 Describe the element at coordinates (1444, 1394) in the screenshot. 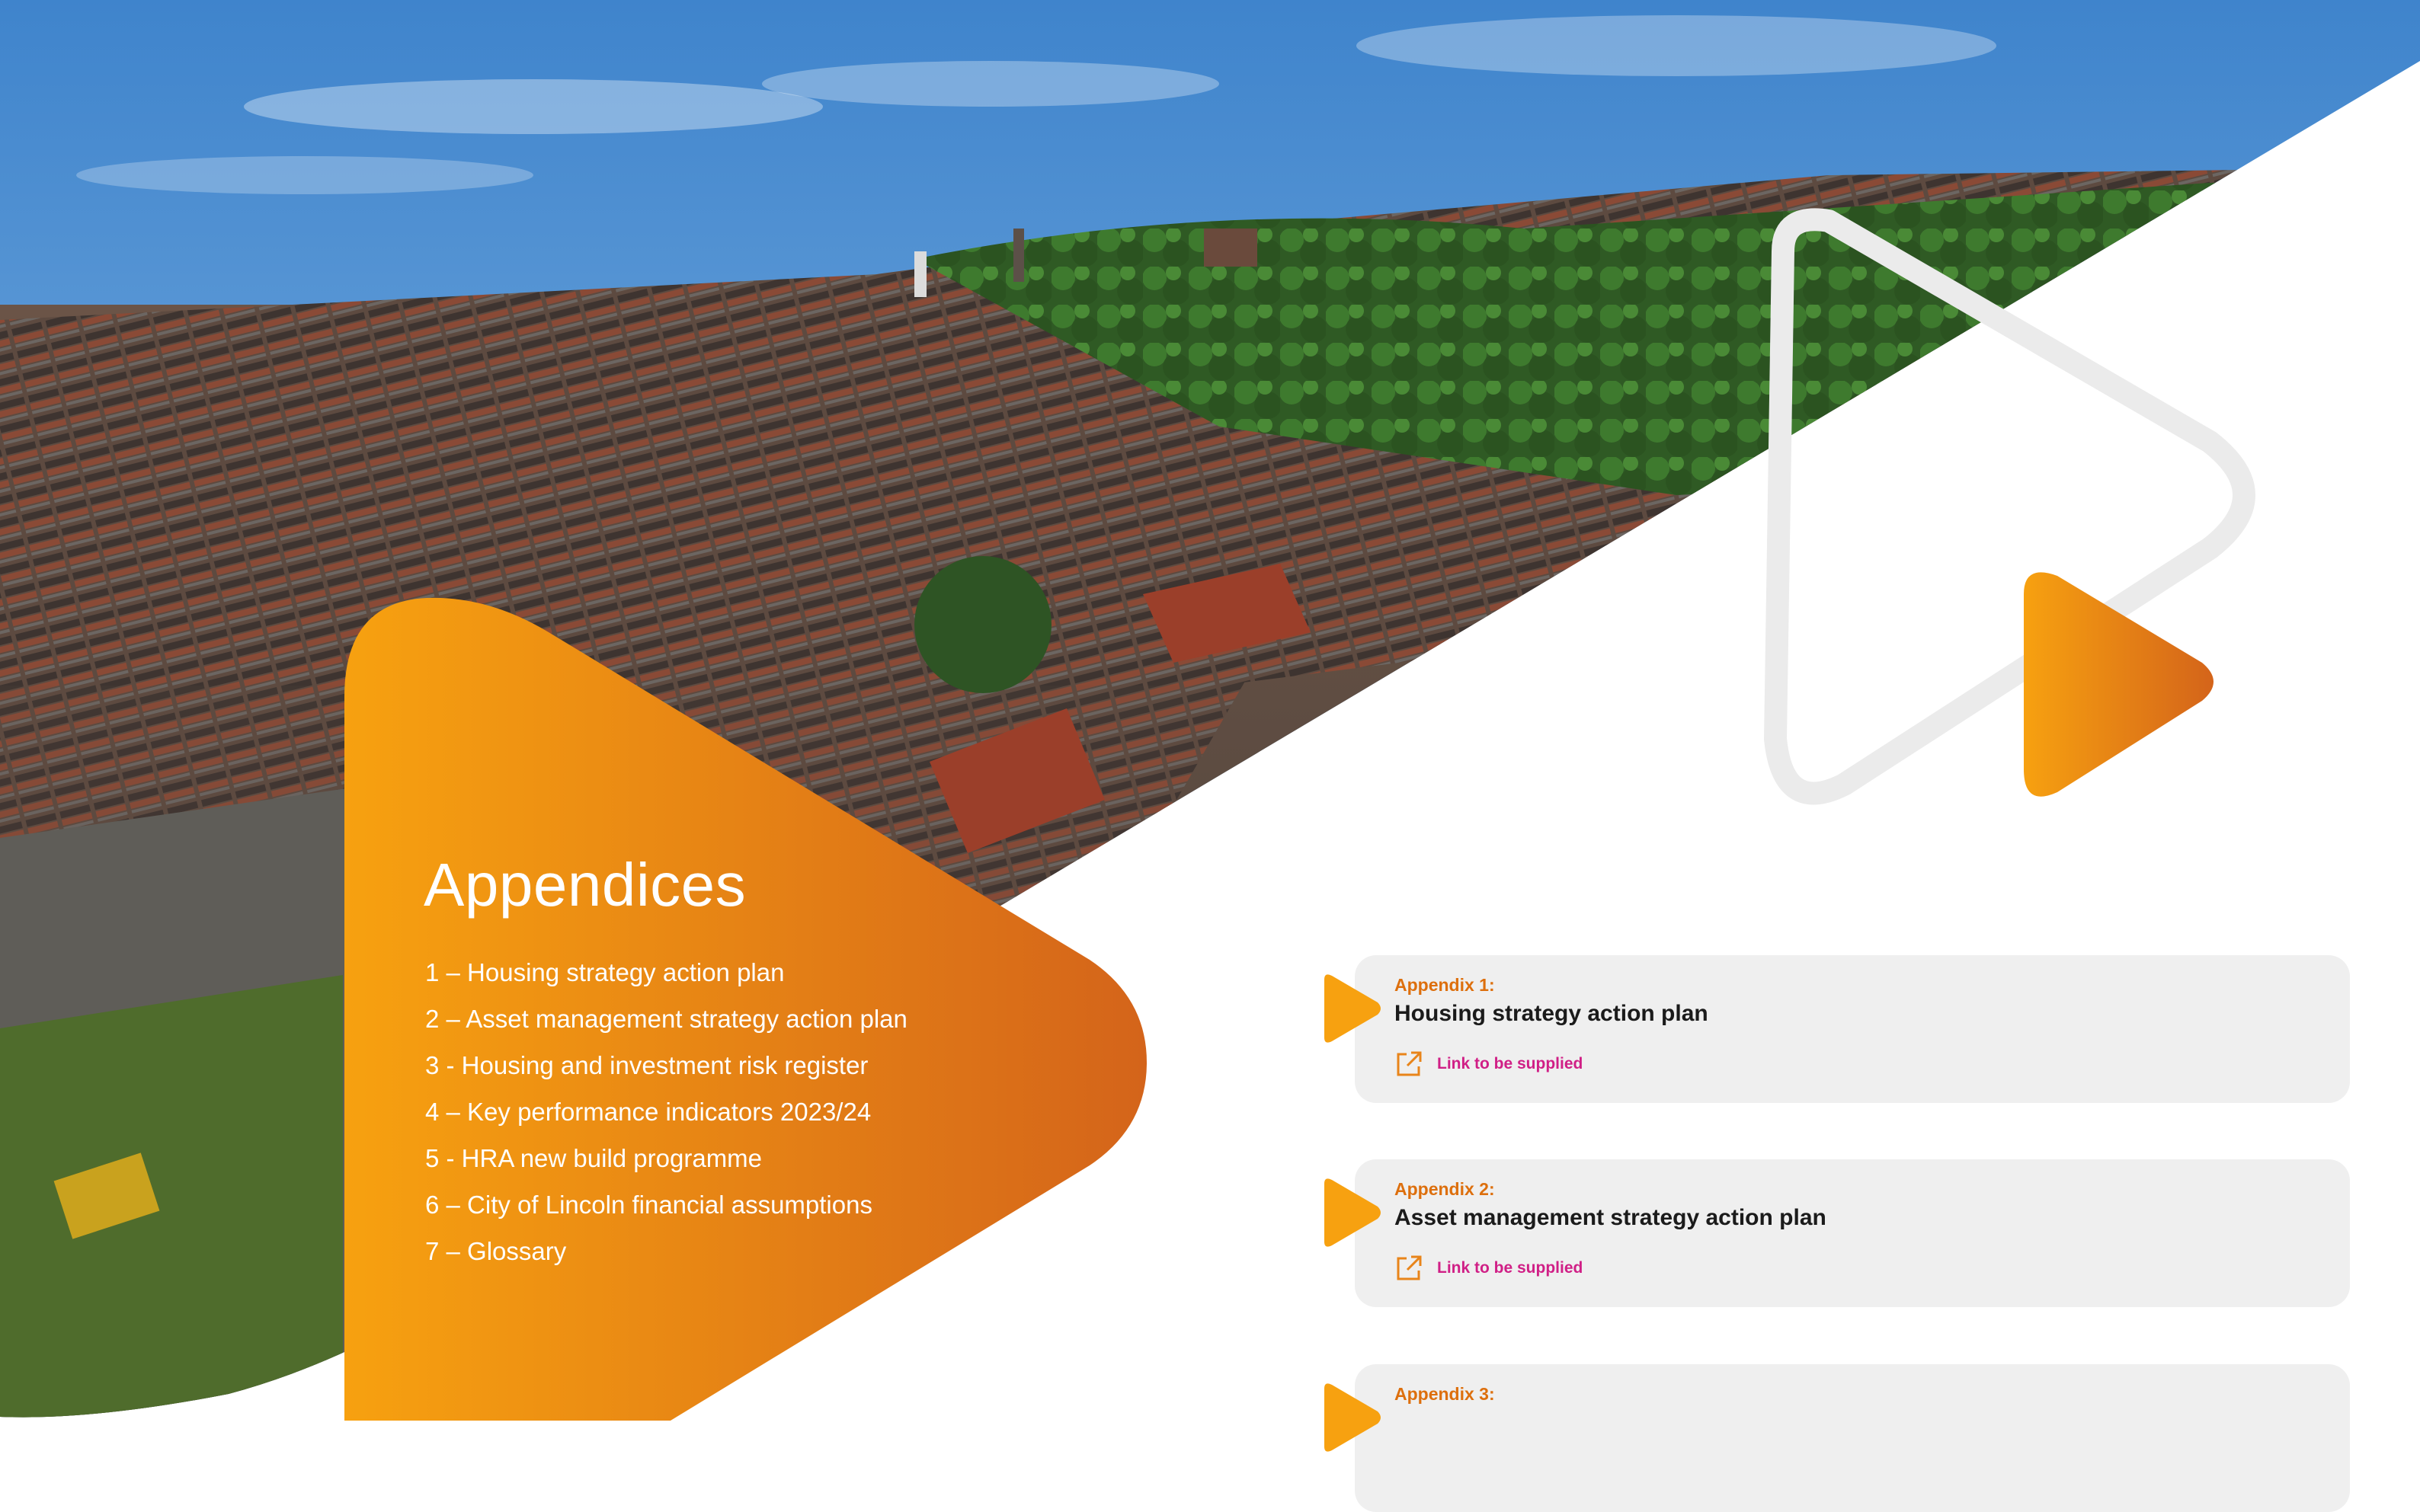

I see `appendix-label: Appendix 3:` at that location.